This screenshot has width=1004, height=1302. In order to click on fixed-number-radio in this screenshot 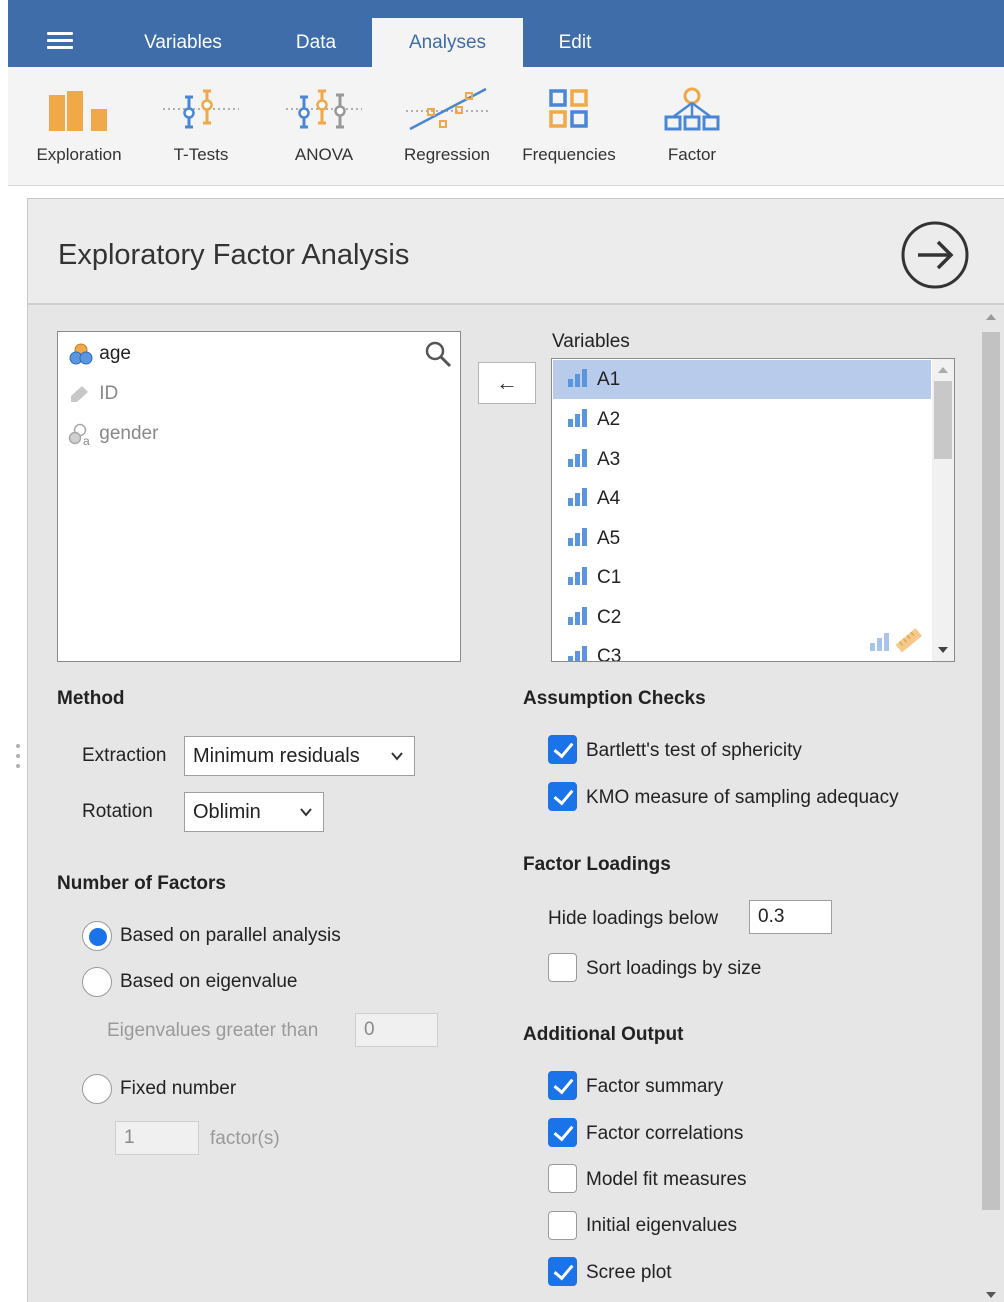, I will do `click(97, 1089)`.